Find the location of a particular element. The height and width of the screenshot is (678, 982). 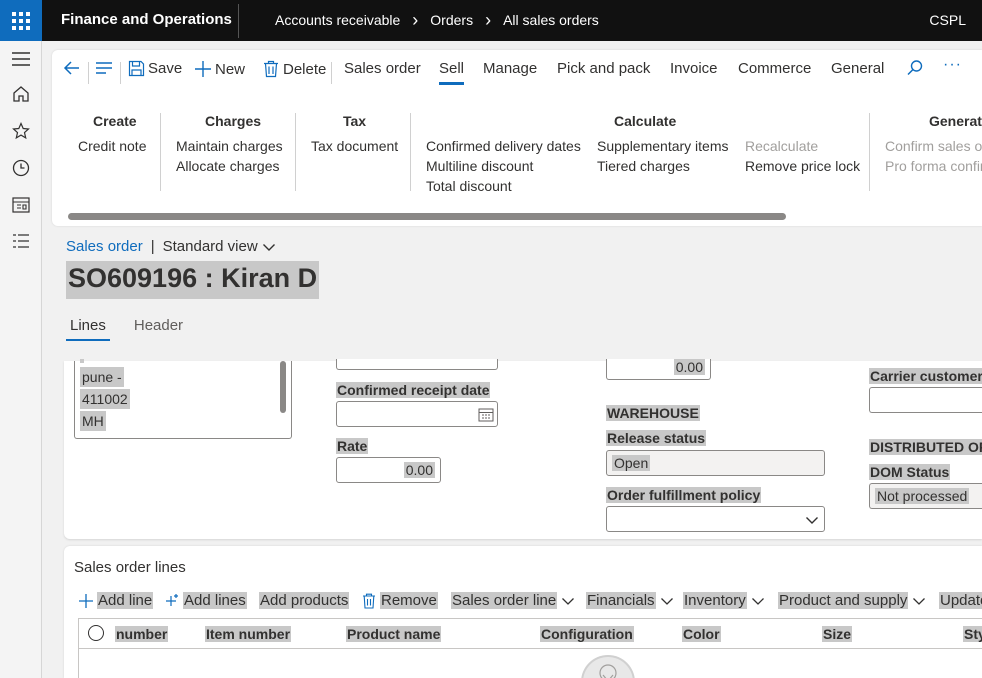

column-header-product-name: Product name is located at coordinates (394, 634).